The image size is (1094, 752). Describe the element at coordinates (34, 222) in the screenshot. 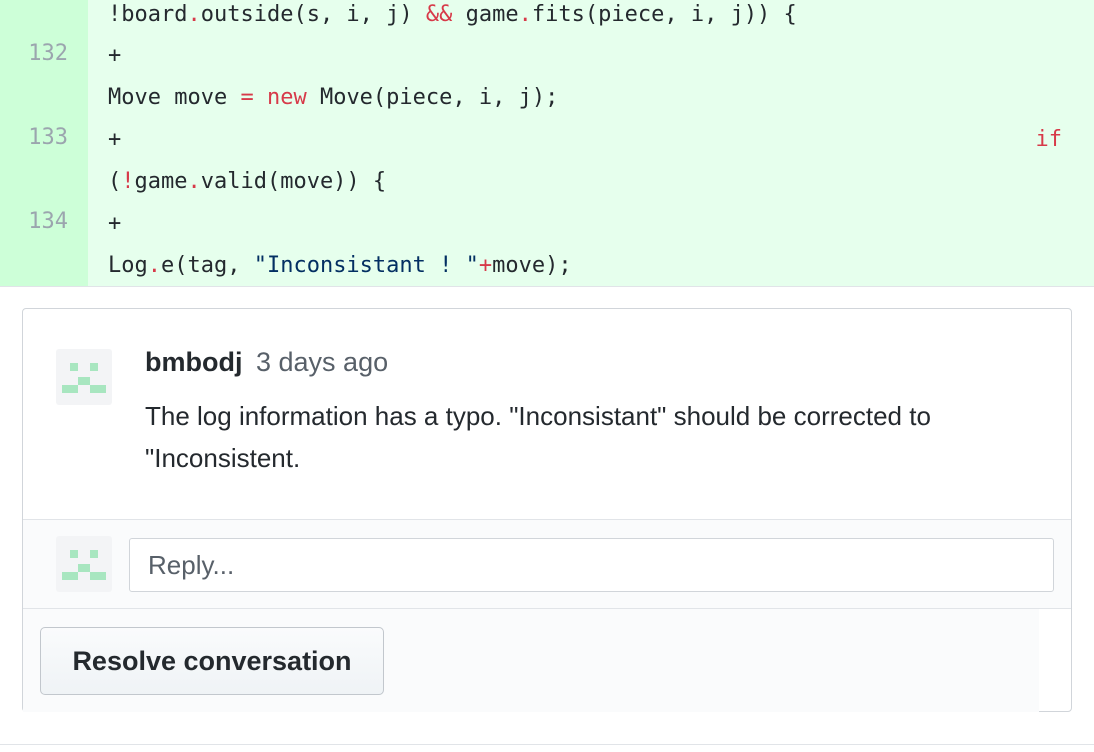

I see `line-number-134: 134` at that location.